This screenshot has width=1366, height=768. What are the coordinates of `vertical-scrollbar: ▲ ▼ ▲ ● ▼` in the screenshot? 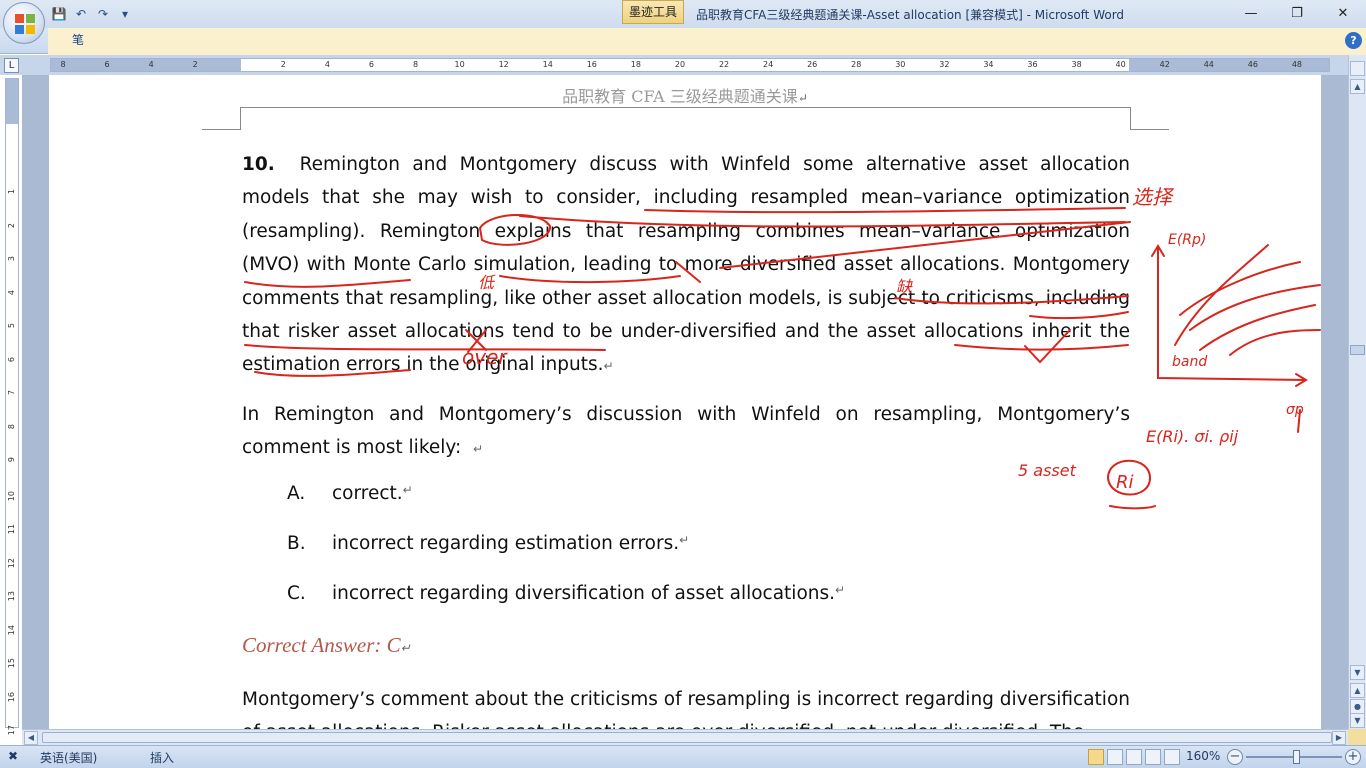 It's located at (1357, 392).